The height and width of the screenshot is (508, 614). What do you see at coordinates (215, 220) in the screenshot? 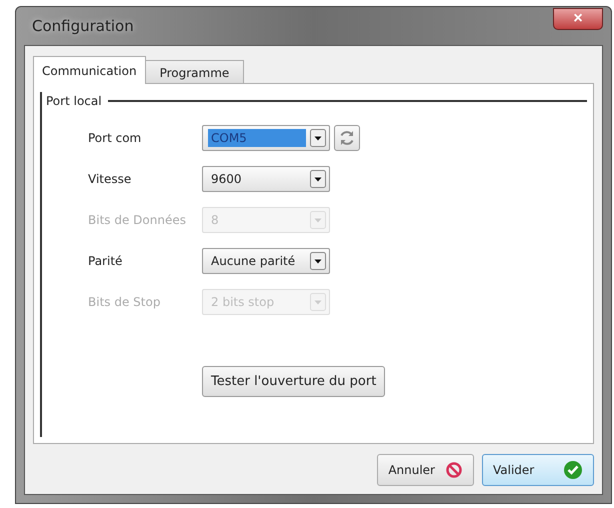
I see `dropdown-value: 8` at bounding box center [215, 220].